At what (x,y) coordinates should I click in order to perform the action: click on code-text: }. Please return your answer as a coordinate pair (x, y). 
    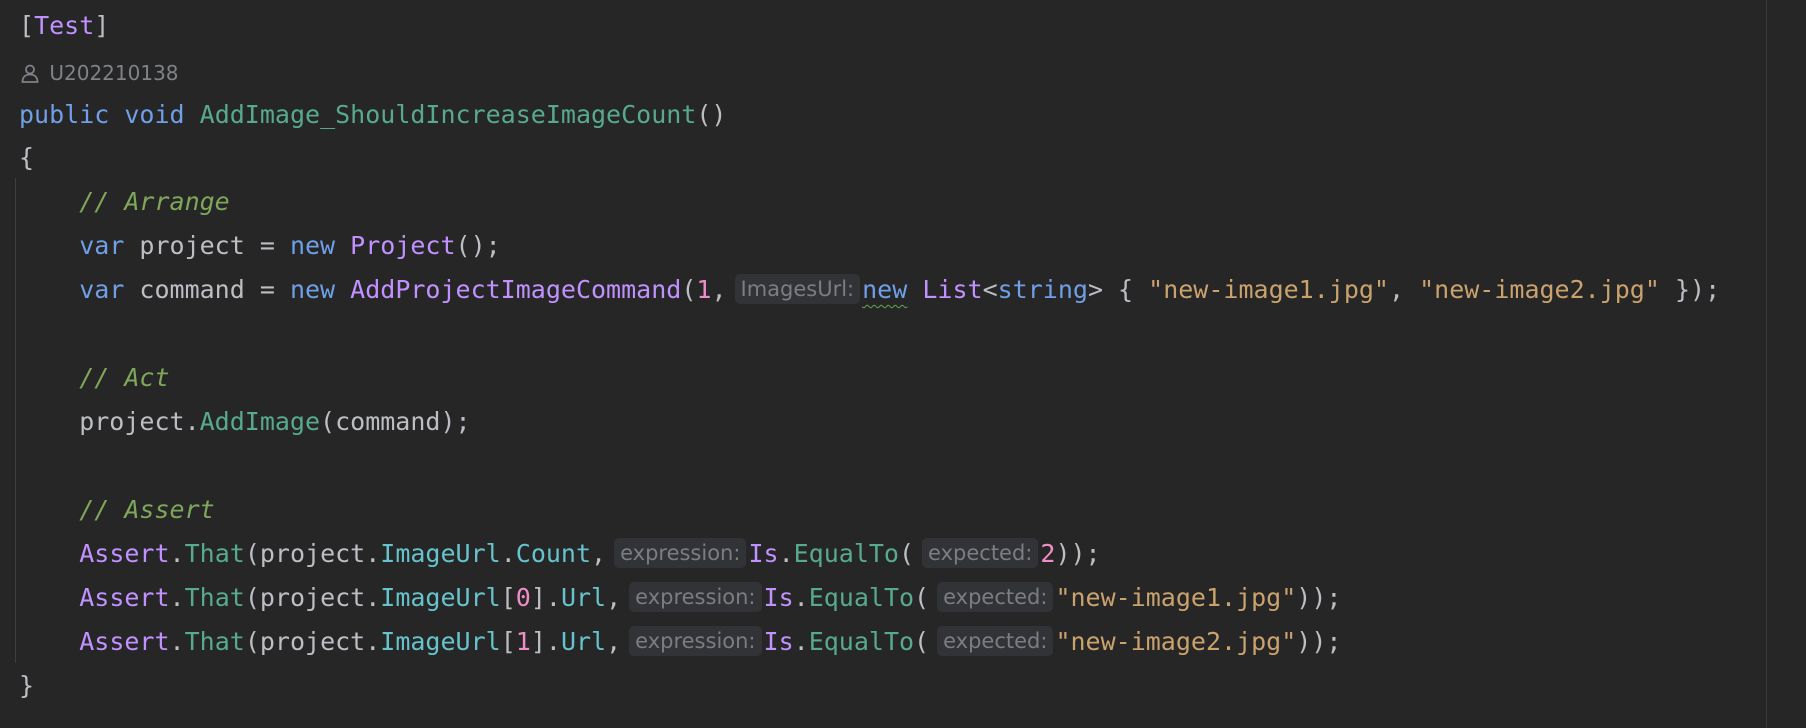
    Looking at the image, I should click on (27, 685).